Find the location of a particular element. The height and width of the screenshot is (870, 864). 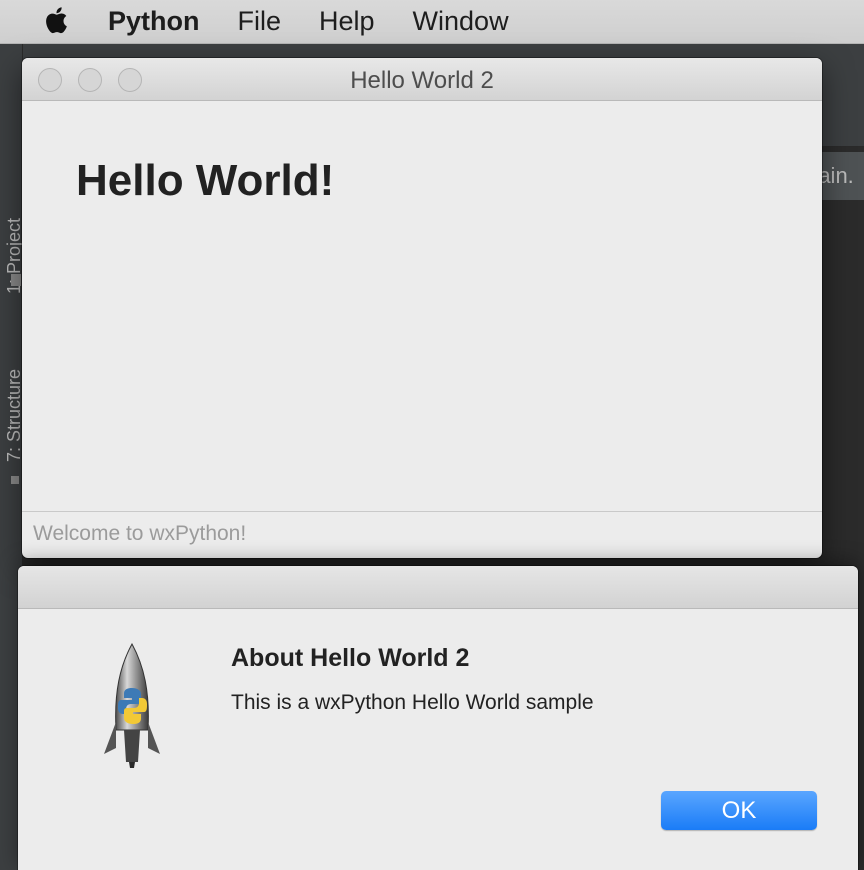

folder-icon is located at coordinates (16, 280).